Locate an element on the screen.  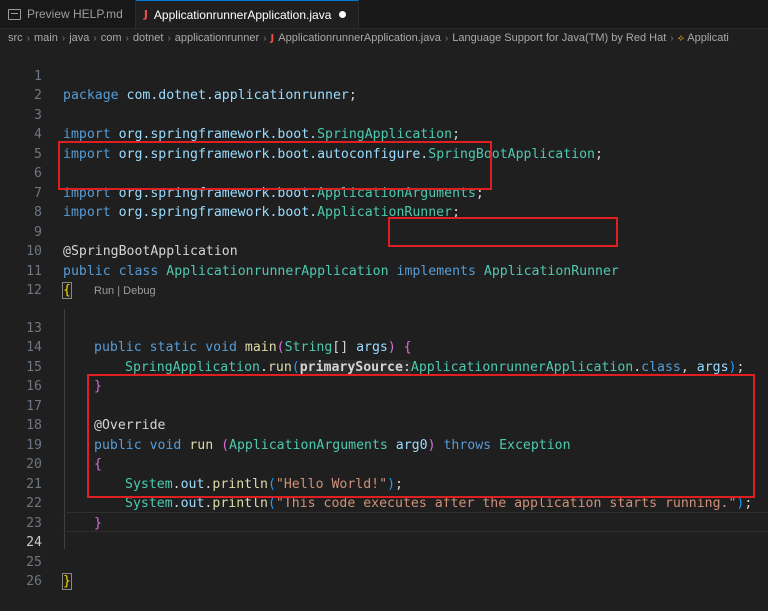
run-debug-codelens: Run | Debug is located at coordinates (125, 291).